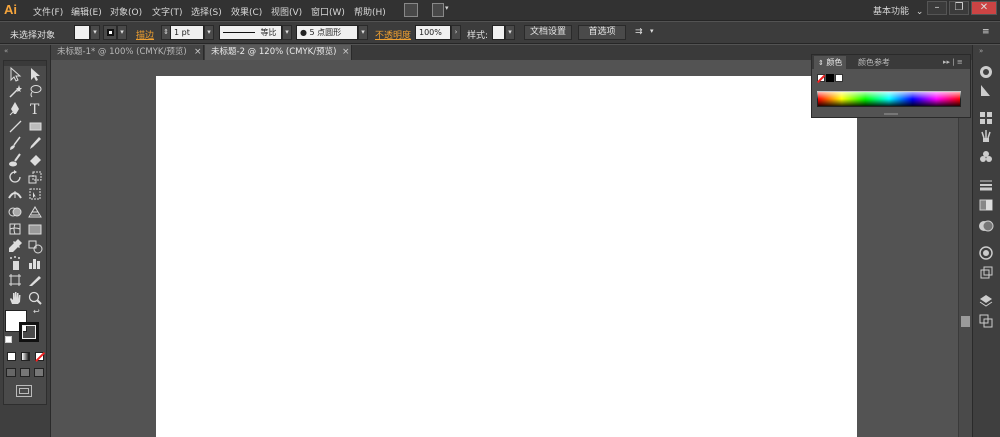 The image size is (1000, 437). What do you see at coordinates (35, 91) in the screenshot?
I see `lasso-tool-icon` at bounding box center [35, 91].